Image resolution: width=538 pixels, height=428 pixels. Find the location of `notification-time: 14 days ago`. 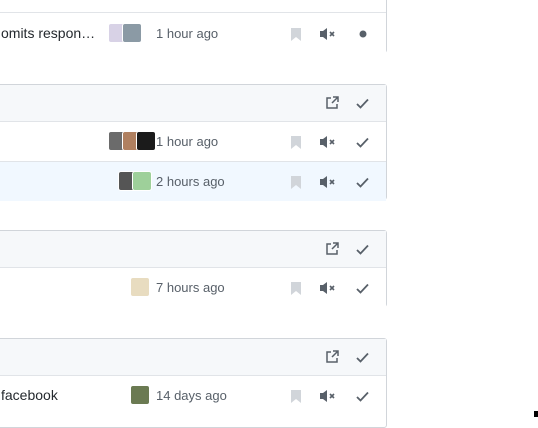

notification-time: 14 days ago is located at coordinates (191, 395).